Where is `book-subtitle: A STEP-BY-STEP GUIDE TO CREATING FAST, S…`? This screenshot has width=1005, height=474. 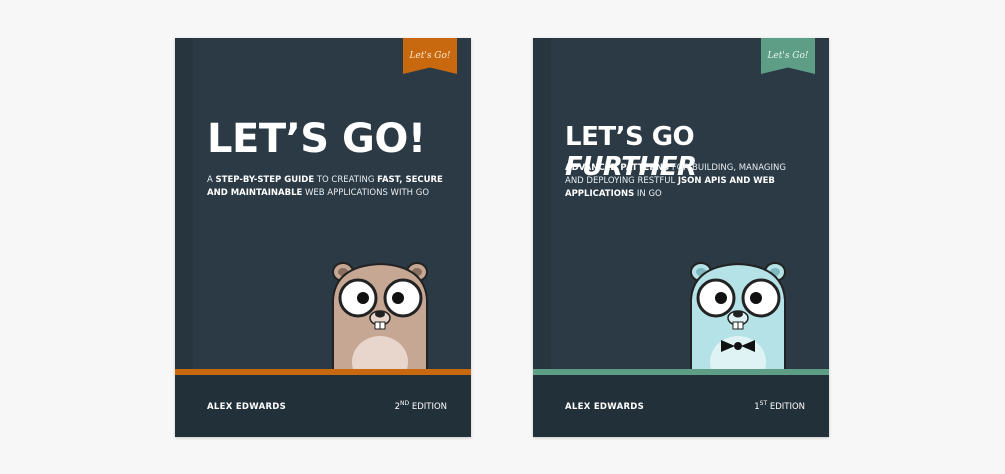
book-subtitle: A STEP-BY-STEP GUIDE TO CREATING FAST, S… is located at coordinates (325, 186).